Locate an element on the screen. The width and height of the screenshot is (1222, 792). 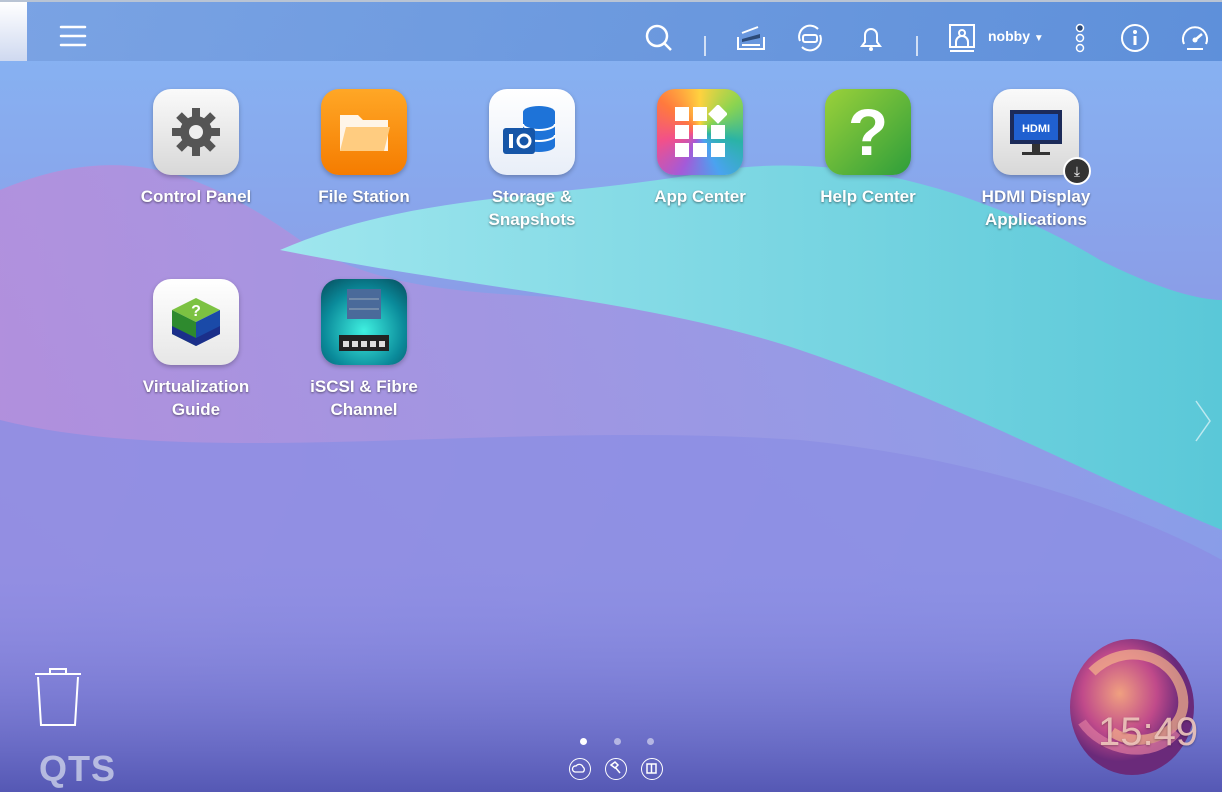
clock-widget is located at coordinates (1137, 707).